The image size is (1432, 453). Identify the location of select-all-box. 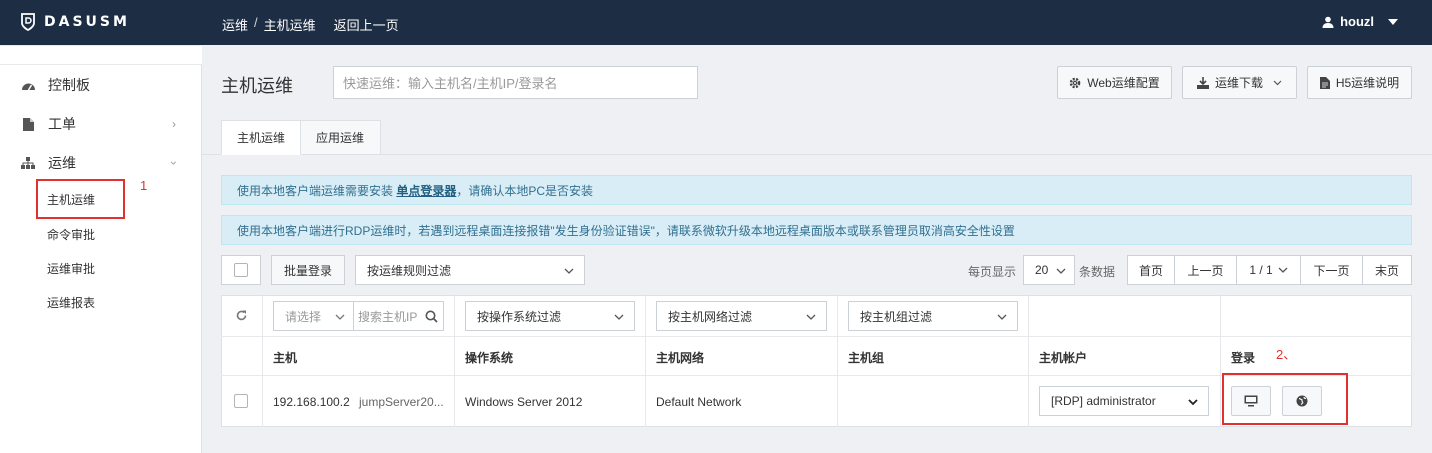
(241, 270).